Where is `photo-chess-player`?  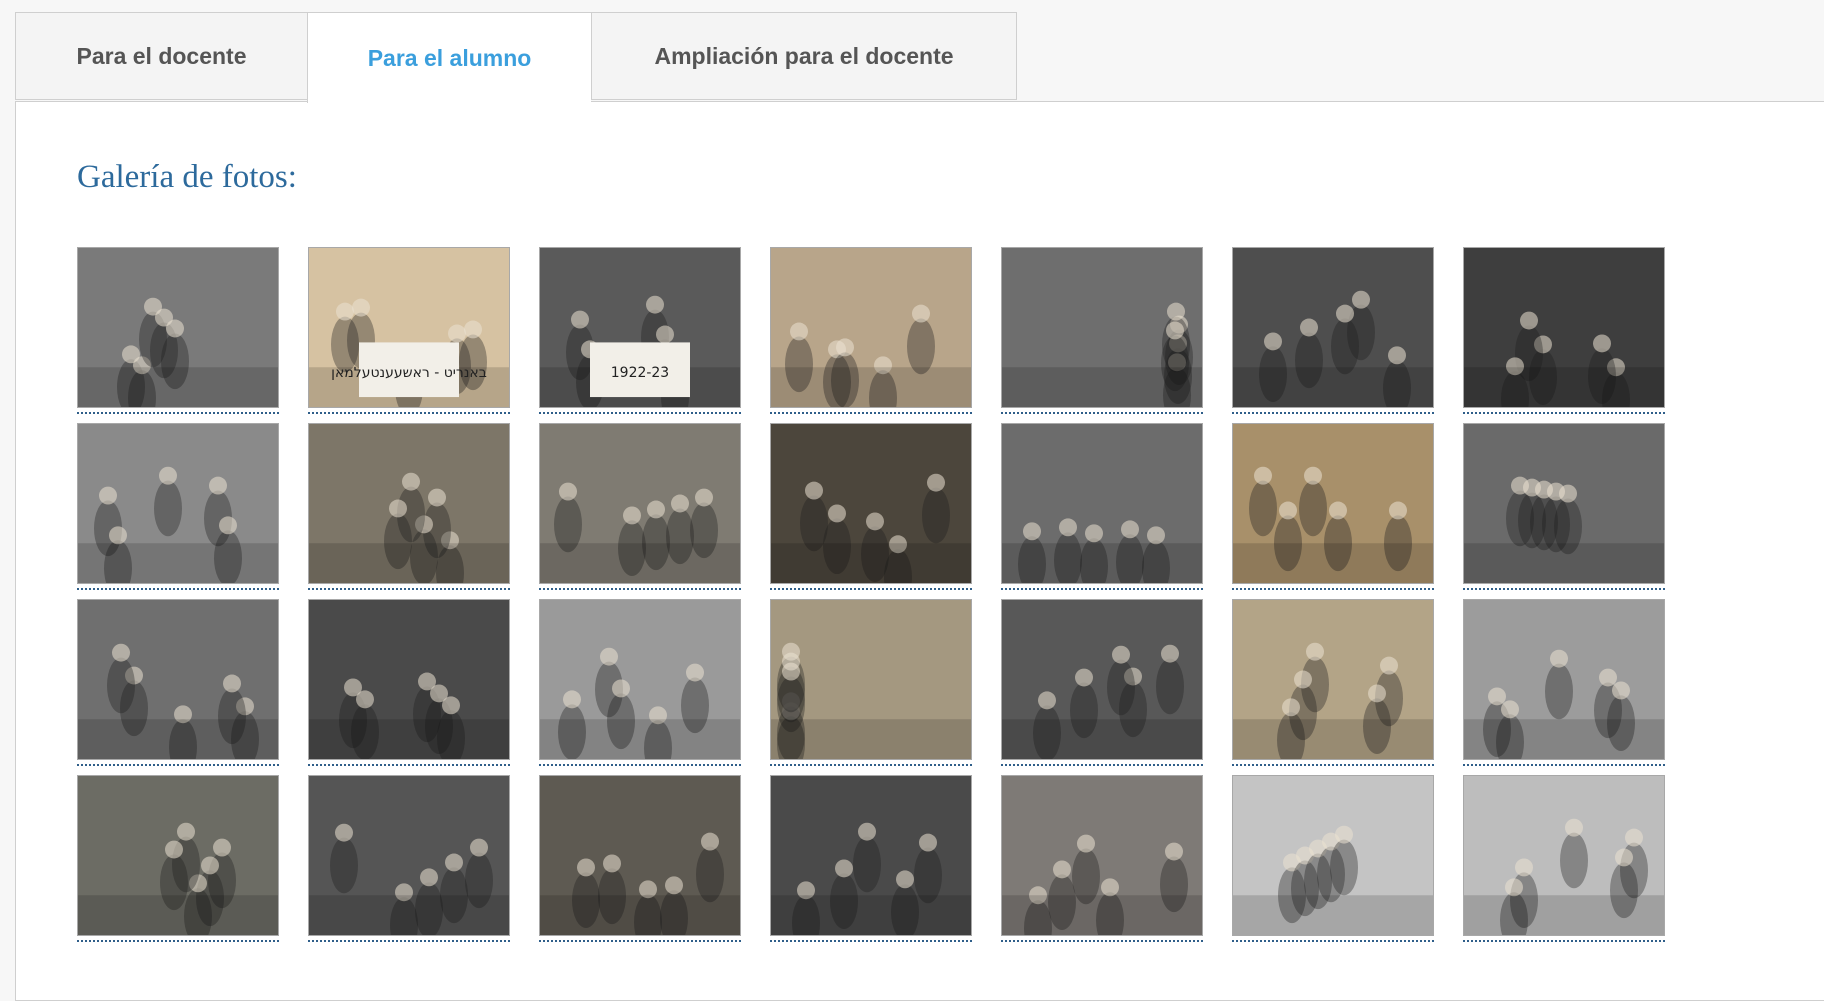
photo-chess-player is located at coordinates (409, 855).